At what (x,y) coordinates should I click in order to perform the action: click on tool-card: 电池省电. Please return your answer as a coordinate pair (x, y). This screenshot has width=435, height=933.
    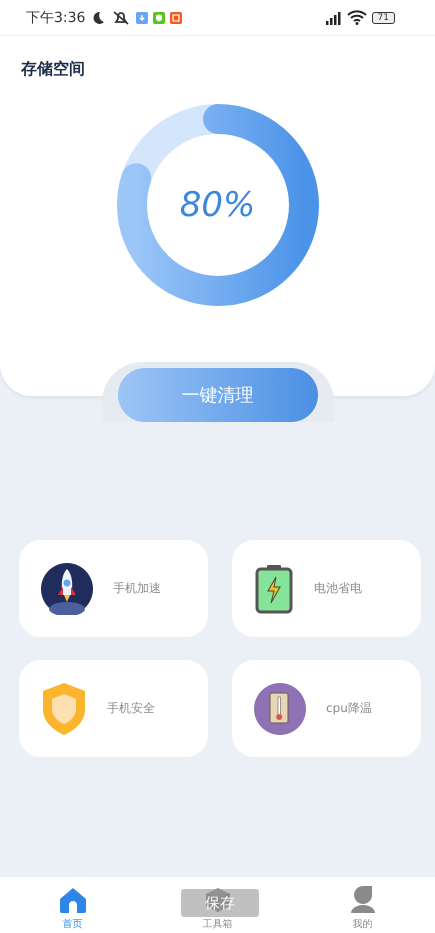
    Looking at the image, I should click on (326, 588).